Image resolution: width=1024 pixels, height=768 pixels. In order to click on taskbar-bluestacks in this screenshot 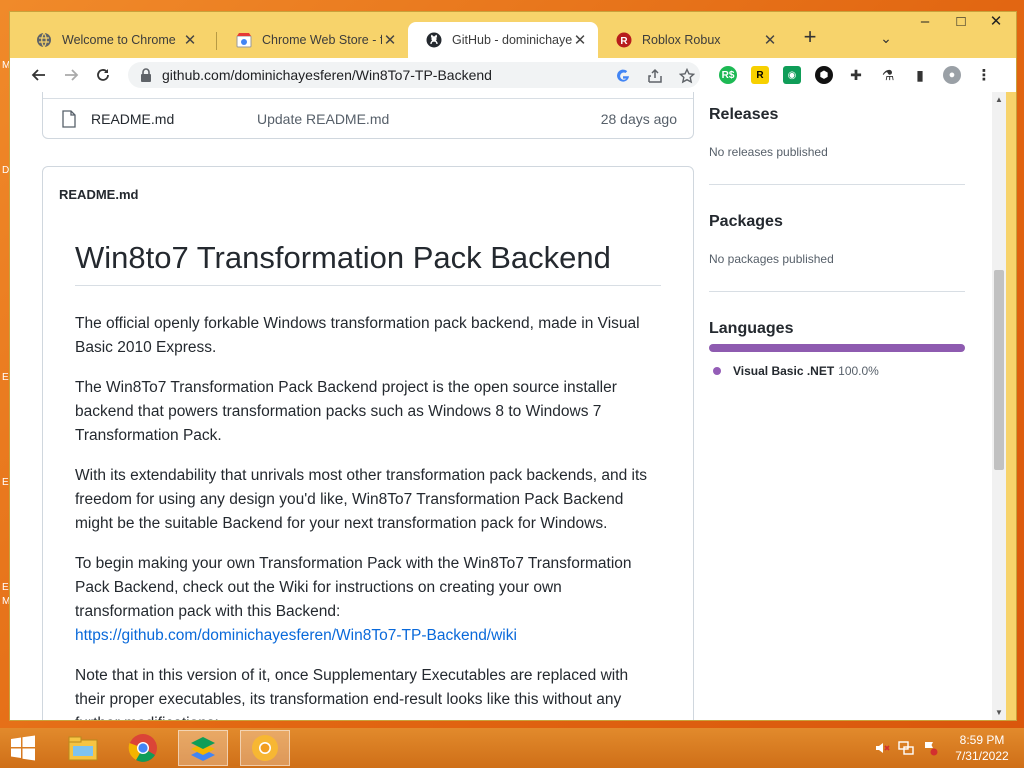, I will do `click(203, 748)`.